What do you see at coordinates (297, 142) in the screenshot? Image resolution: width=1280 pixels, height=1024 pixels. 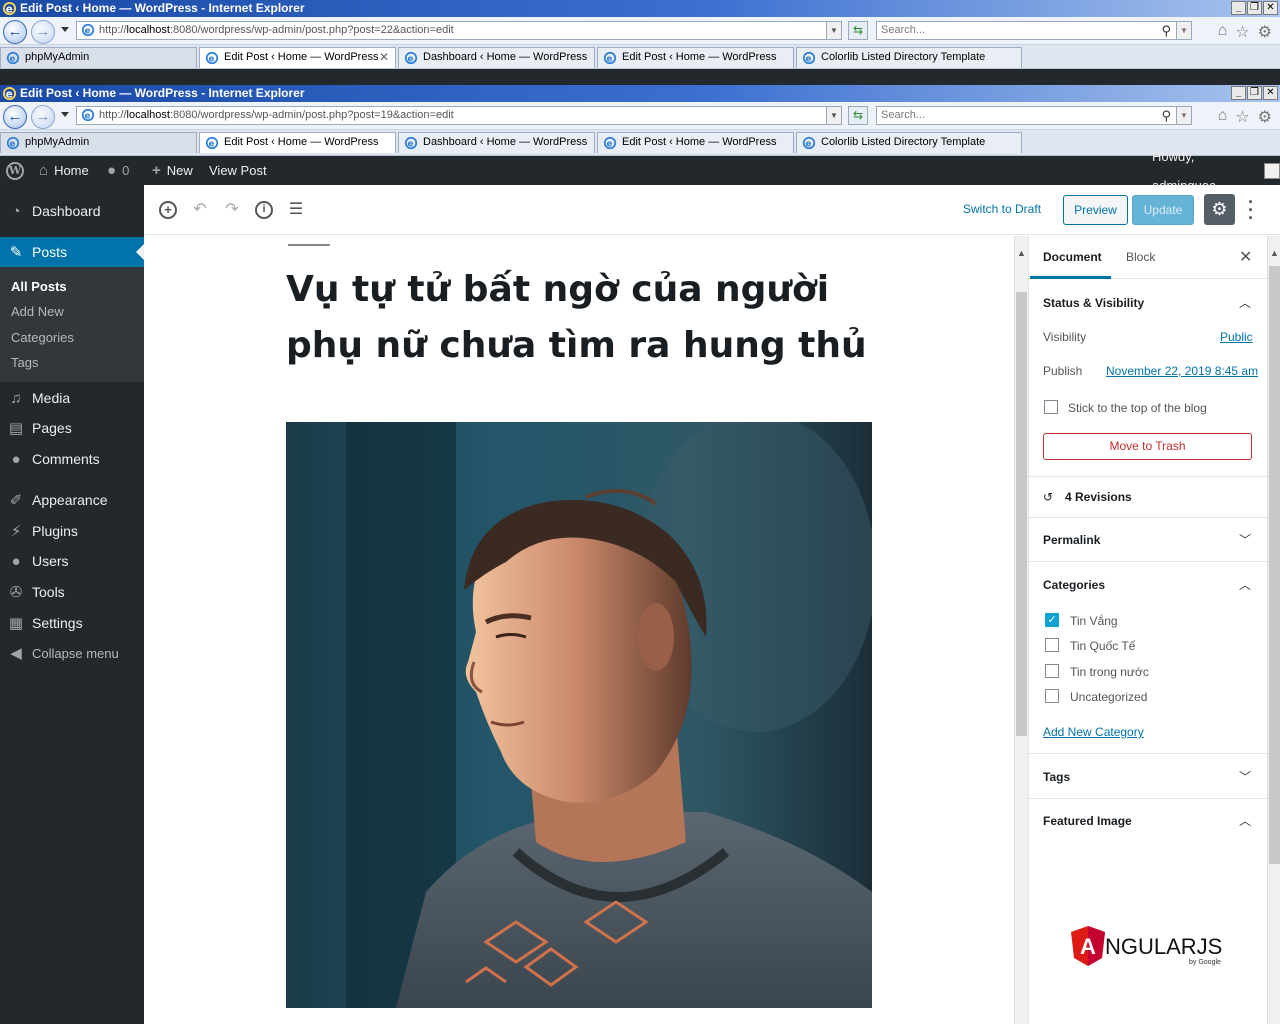 I see `tab-edit-post: e Edit Post ‹ Home — WordPress` at bounding box center [297, 142].